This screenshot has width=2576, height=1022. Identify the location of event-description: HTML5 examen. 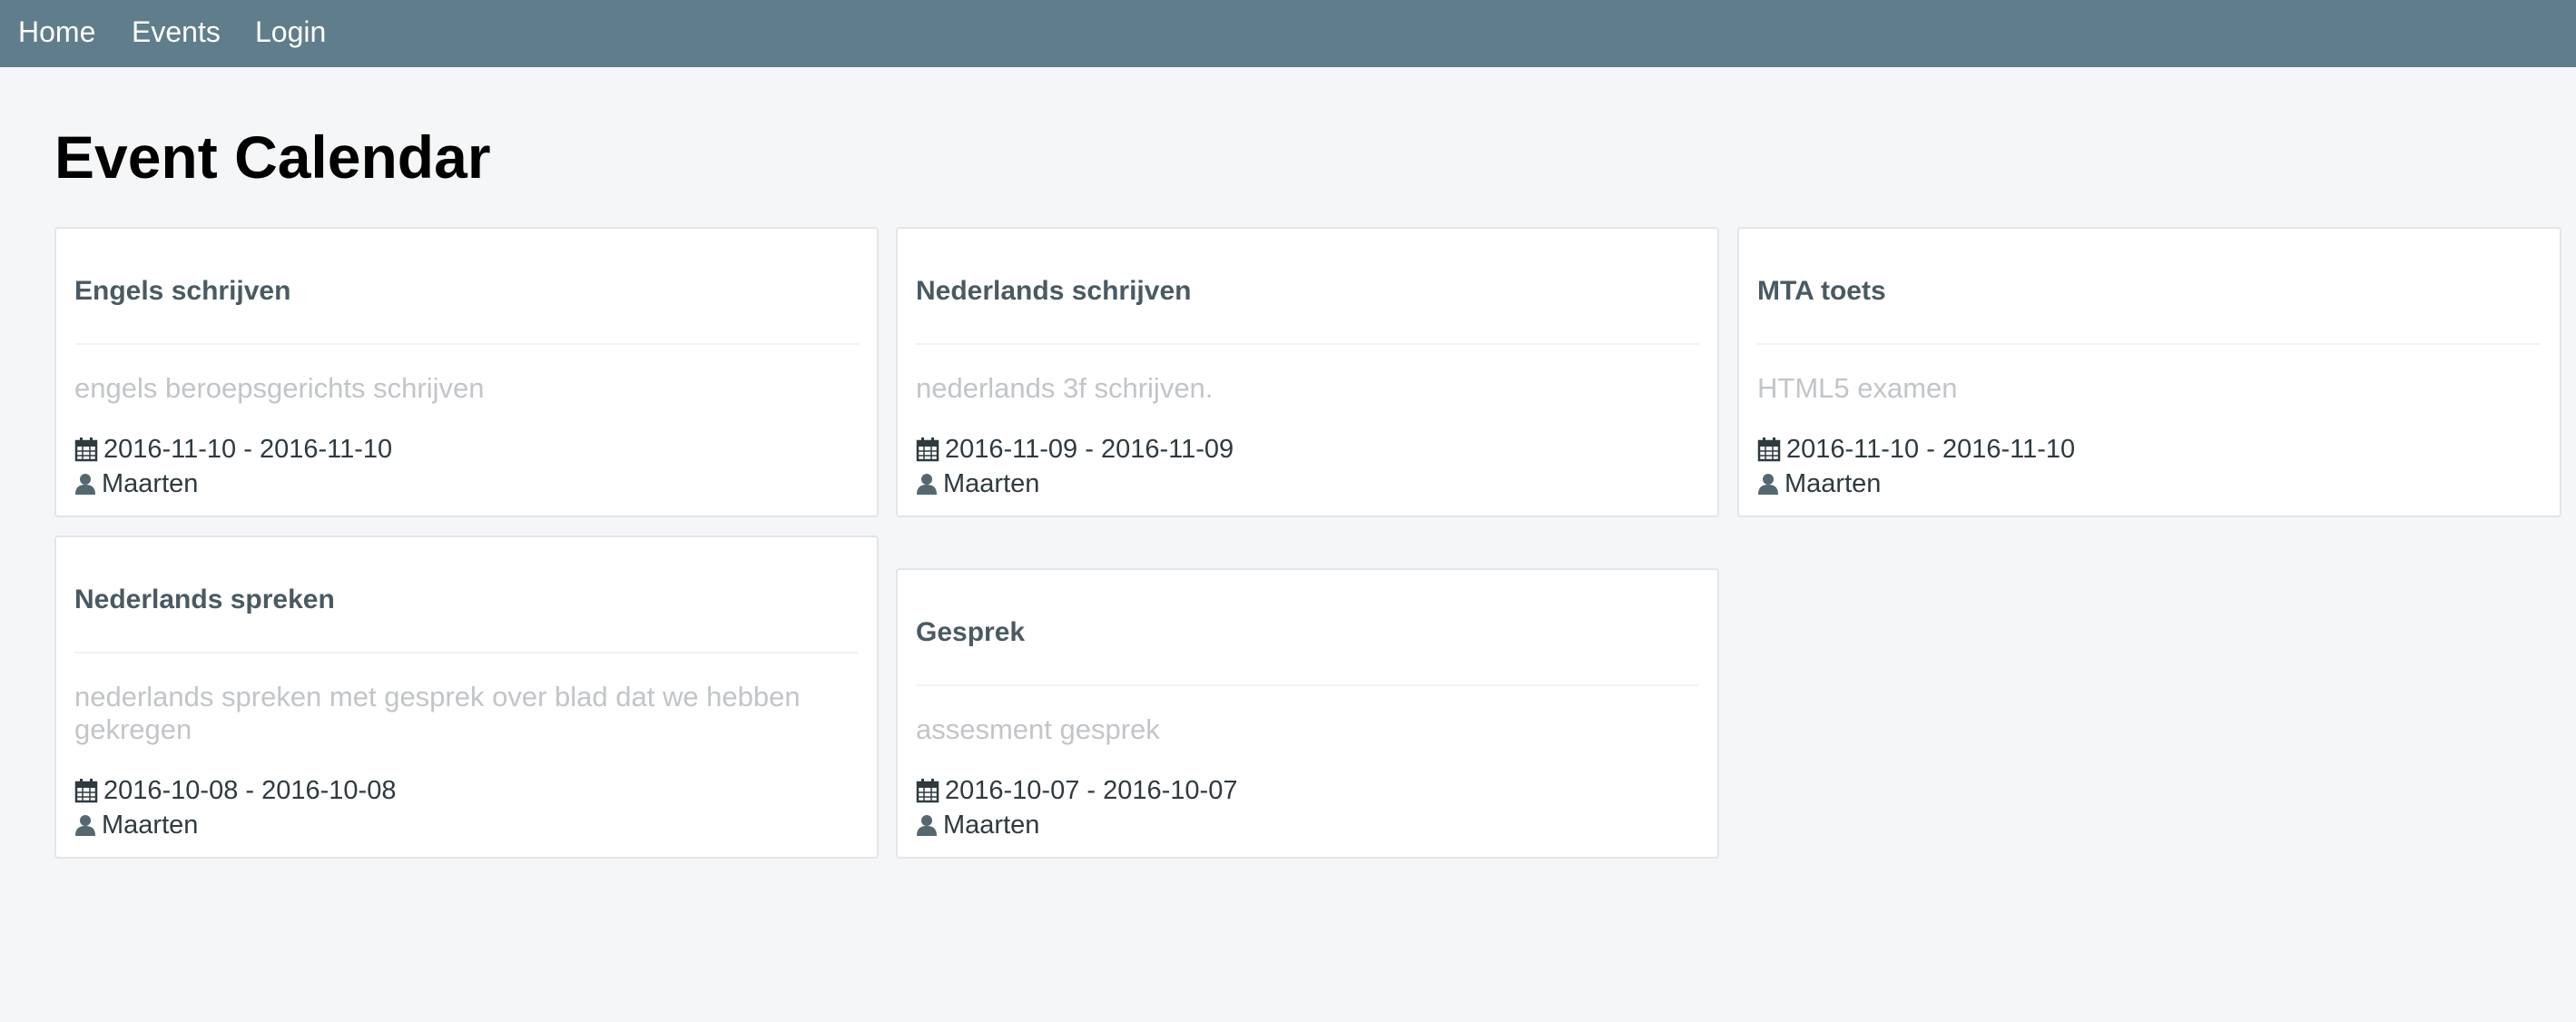
(1857, 388).